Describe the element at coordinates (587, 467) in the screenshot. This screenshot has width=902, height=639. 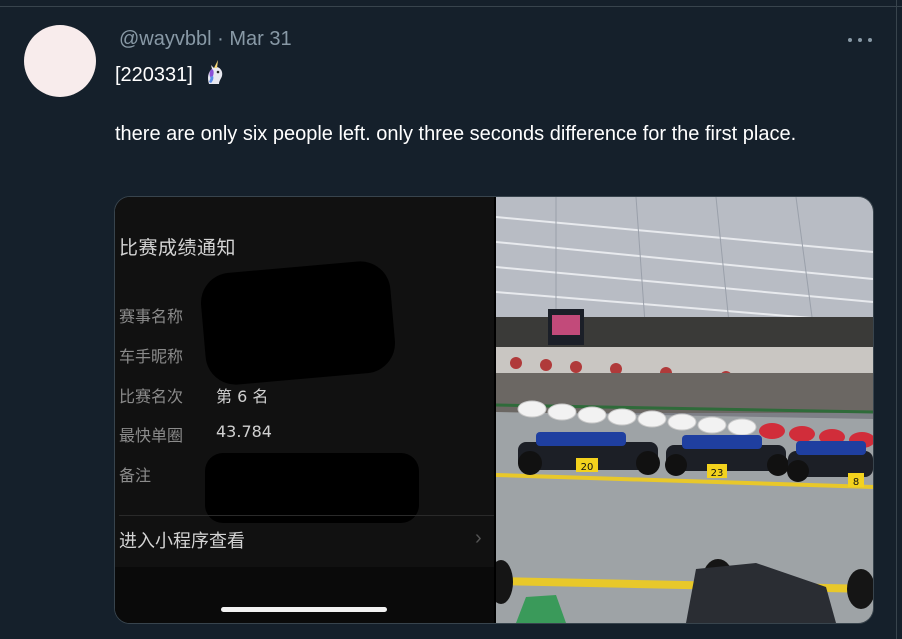
I see `kart-number: 20` at that location.